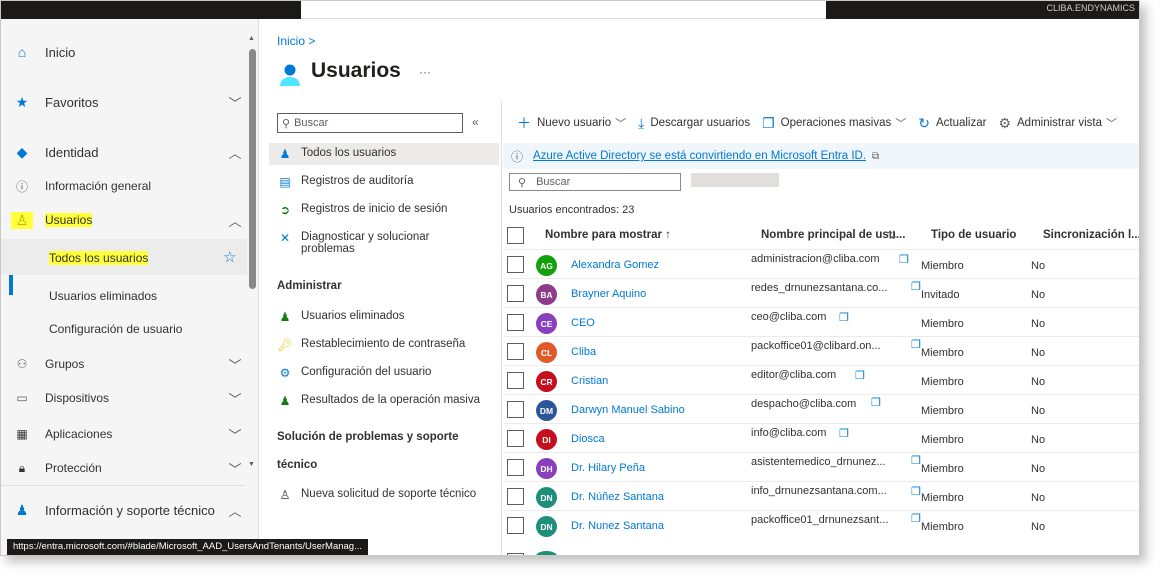 The width and height of the screenshot is (1172, 579). Describe the element at coordinates (589, 381) in the screenshot. I see `user-name-link: Cristian` at that location.